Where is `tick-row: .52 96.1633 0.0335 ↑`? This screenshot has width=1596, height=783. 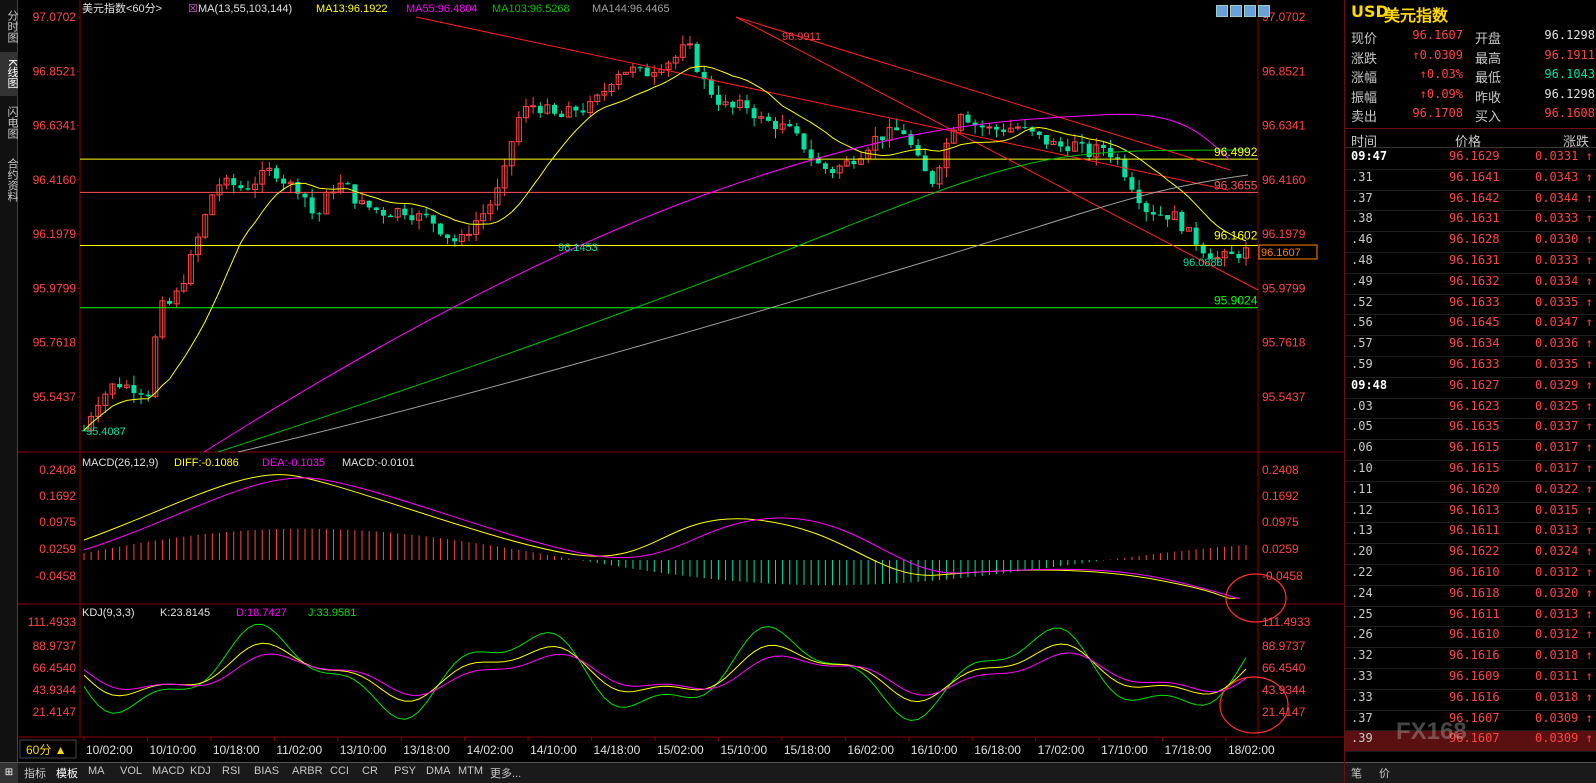 tick-row: .52 96.1633 0.0335 ↑ is located at coordinates (1470, 305).